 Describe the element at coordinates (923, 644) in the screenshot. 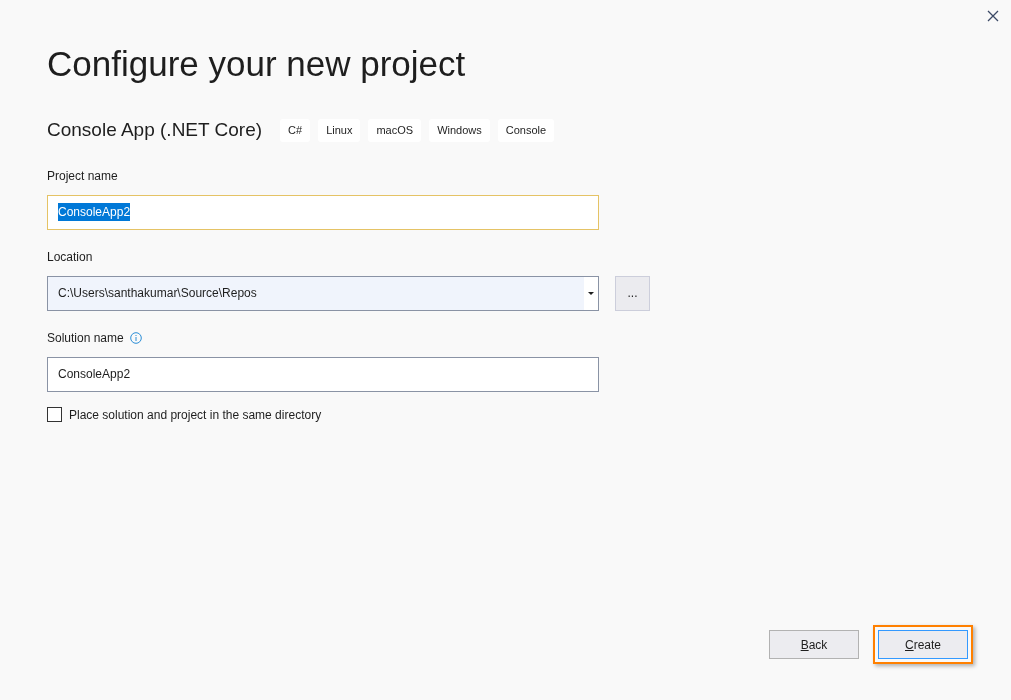

I see `dialog-button: Create` at that location.